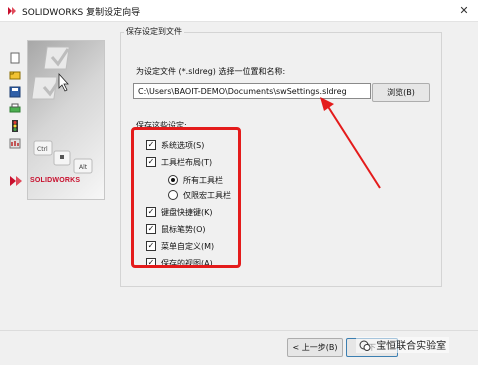 This screenshot has width=478, height=365. What do you see at coordinates (353, 146) in the screenshot?
I see `annotation-arrow-line` at bounding box center [353, 146].